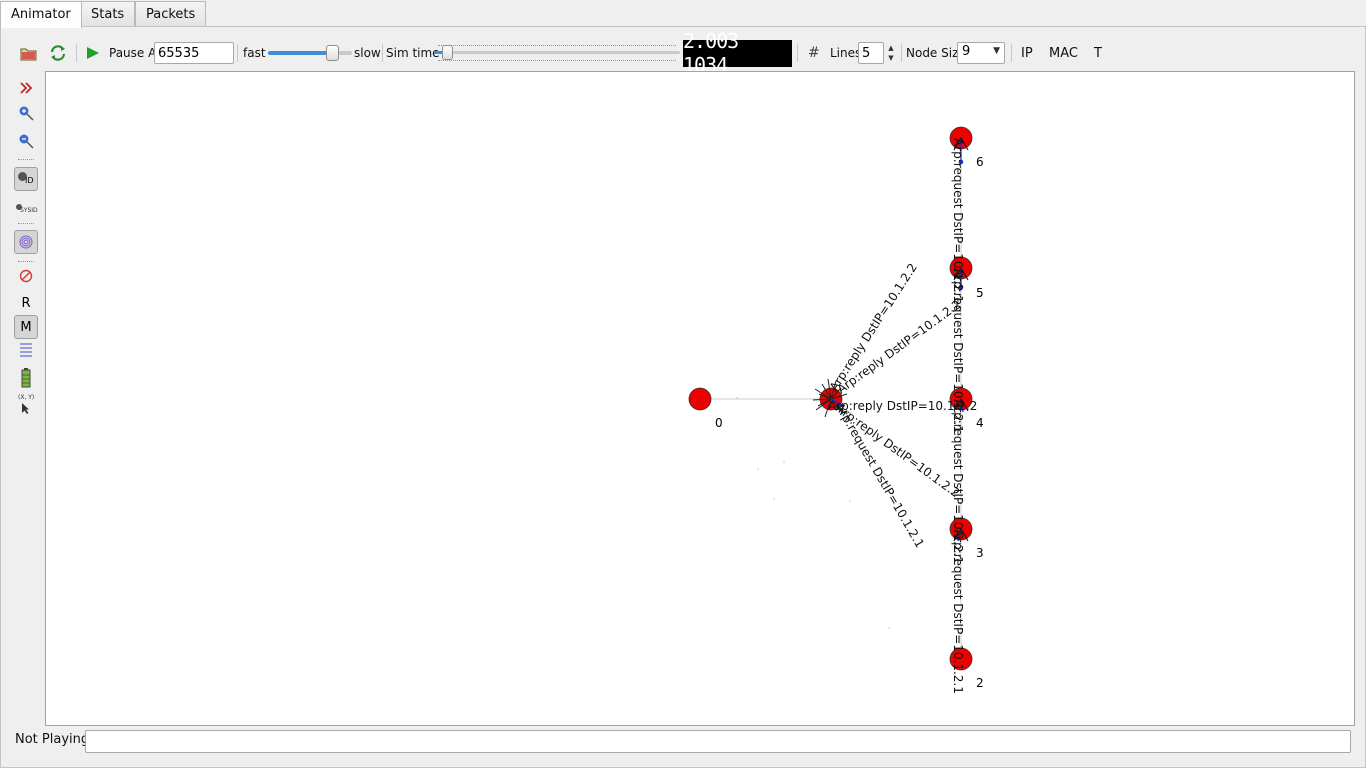 This screenshot has height=768, width=1366. What do you see at coordinates (194, 53) in the screenshot?
I see `pause-at-input` at bounding box center [194, 53].